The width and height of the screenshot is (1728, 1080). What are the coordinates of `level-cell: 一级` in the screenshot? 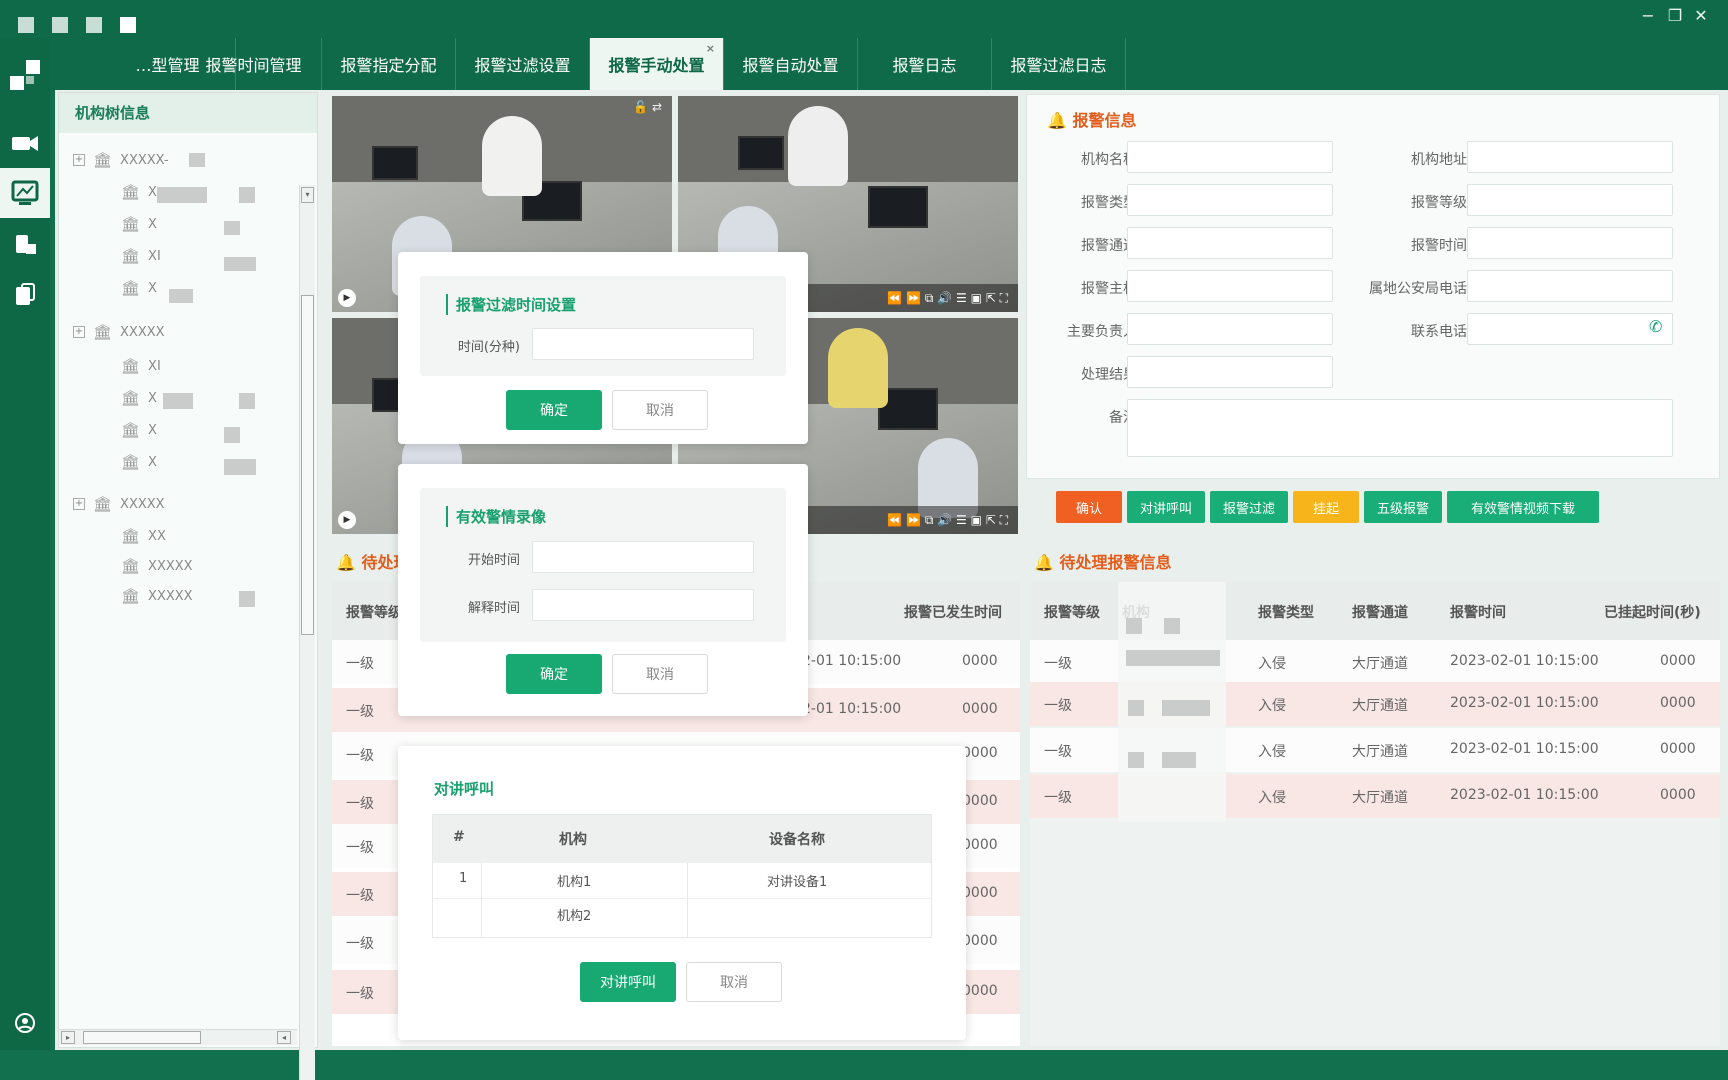 It's located at (360, 848).